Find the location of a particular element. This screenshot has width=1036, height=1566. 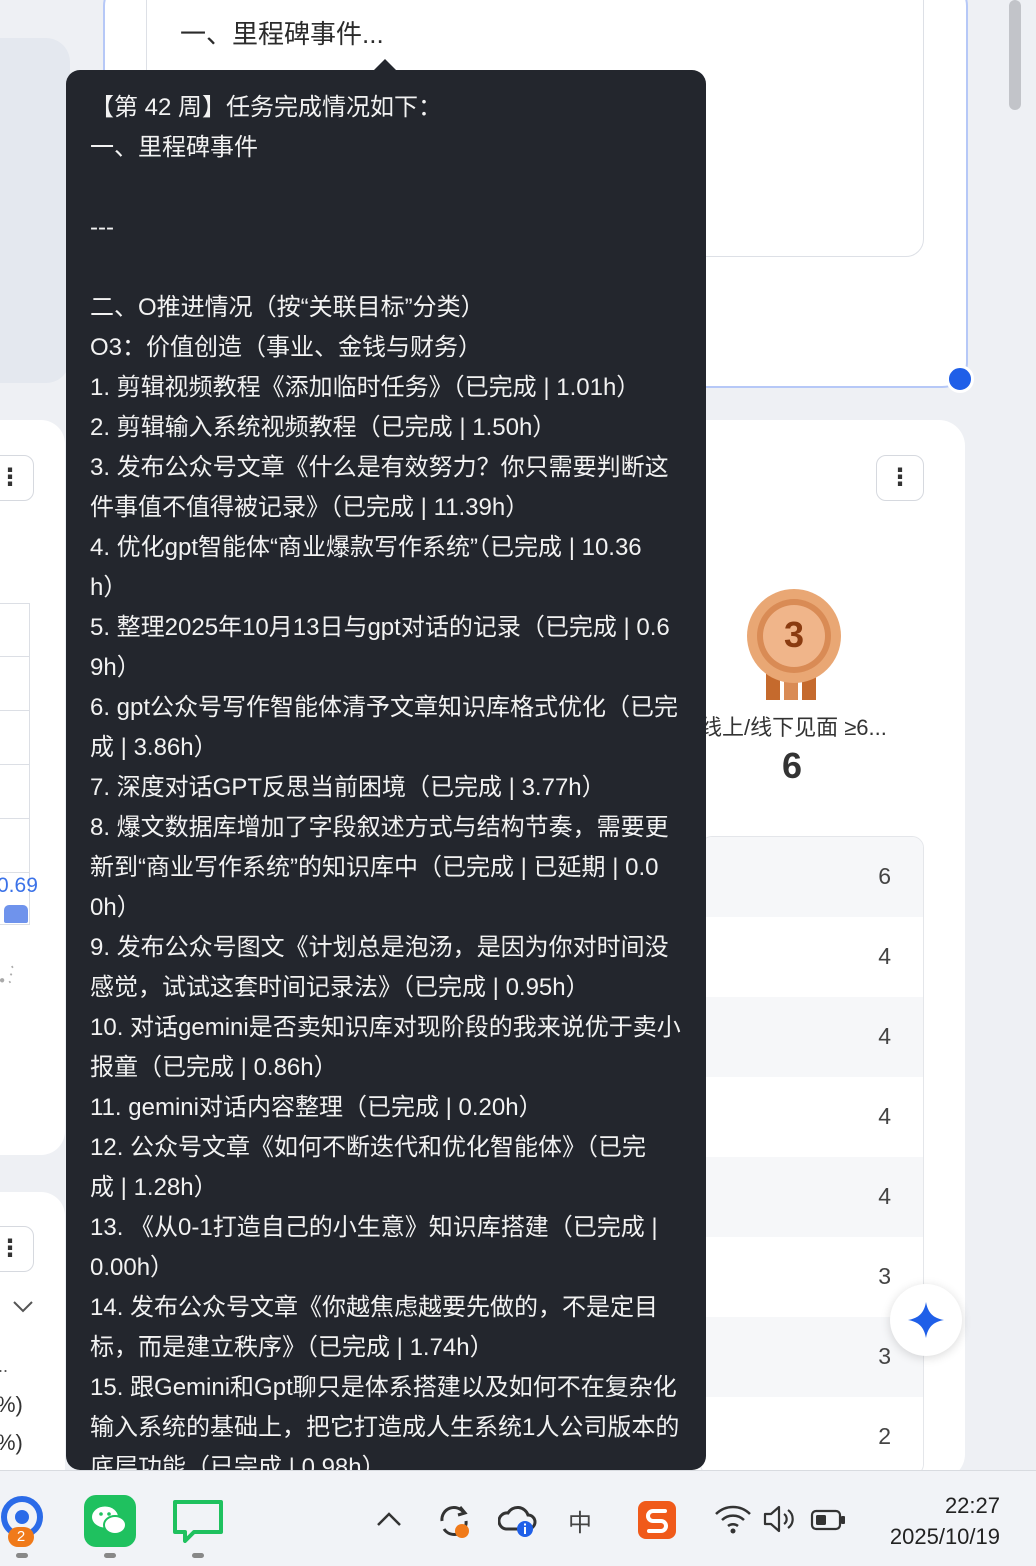

tooltip-line: 底层功能（已完成 | 0.98h） is located at coordinates (238, 1462).